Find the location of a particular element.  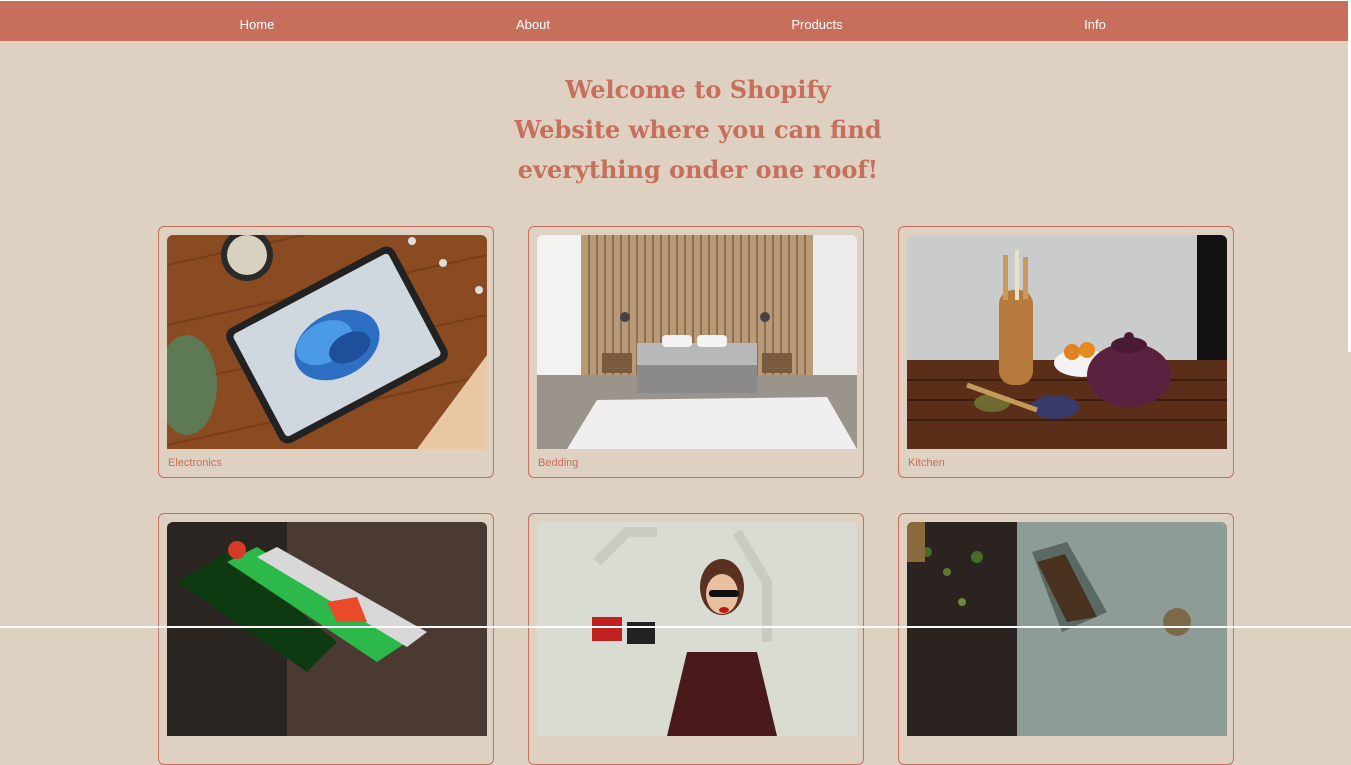

hero-line: Website where you can find is located at coordinates (698, 129).